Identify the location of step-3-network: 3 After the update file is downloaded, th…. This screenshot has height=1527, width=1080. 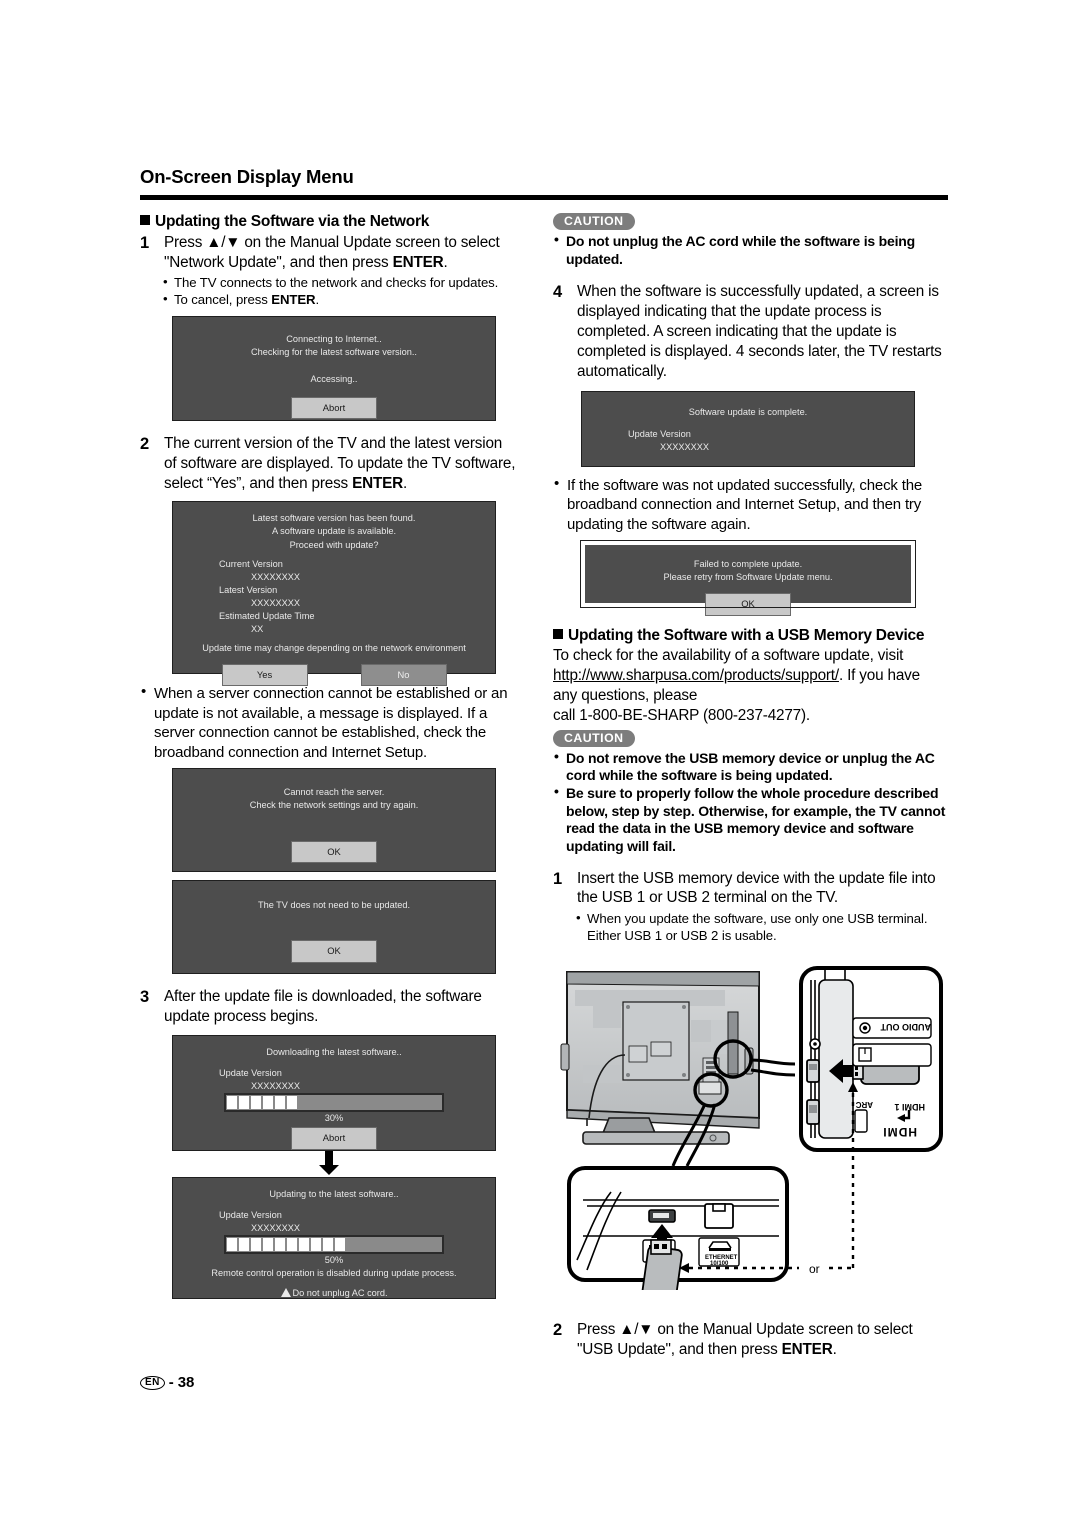
(311, 1007).